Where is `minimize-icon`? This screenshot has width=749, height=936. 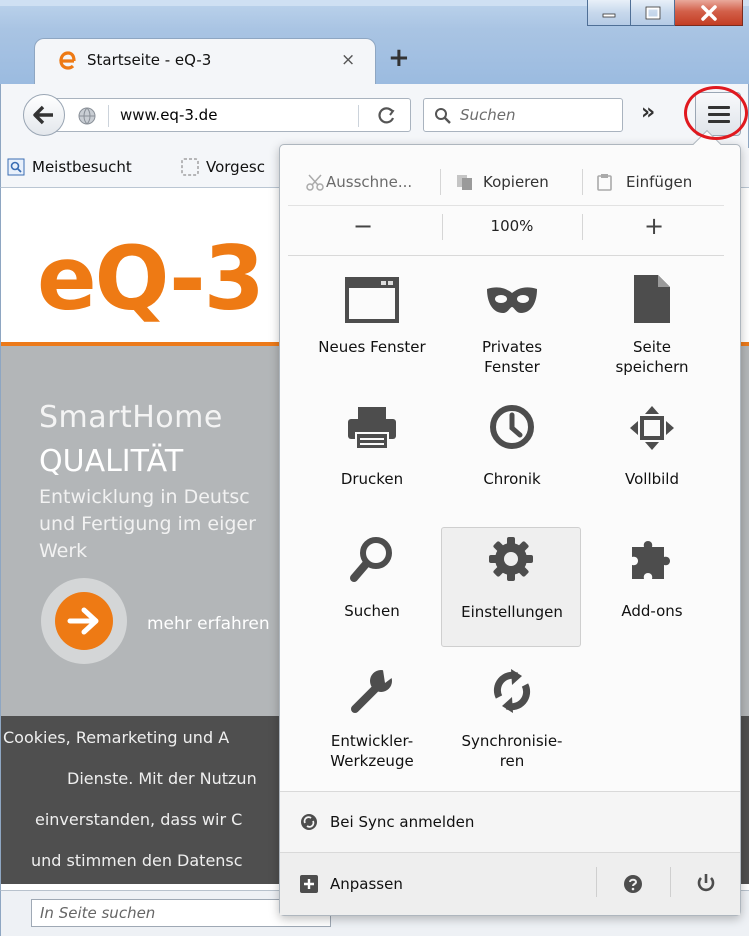 minimize-icon is located at coordinates (609, 15).